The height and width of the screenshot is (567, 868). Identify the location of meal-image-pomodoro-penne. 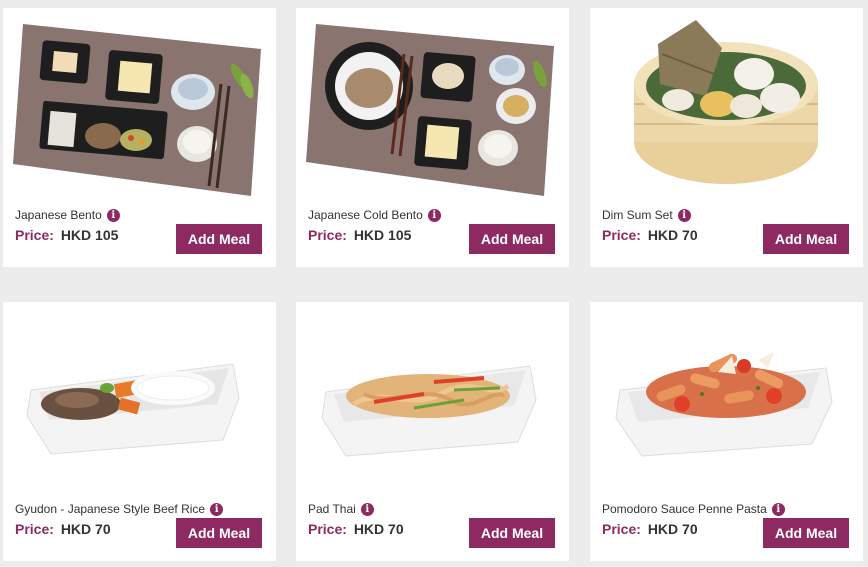
(726, 402).